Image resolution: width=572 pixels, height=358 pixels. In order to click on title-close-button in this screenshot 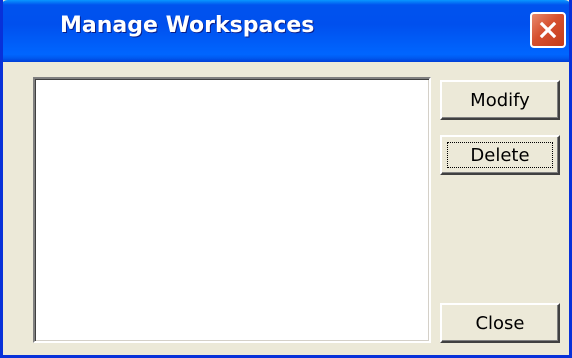, I will do `click(548, 30)`.